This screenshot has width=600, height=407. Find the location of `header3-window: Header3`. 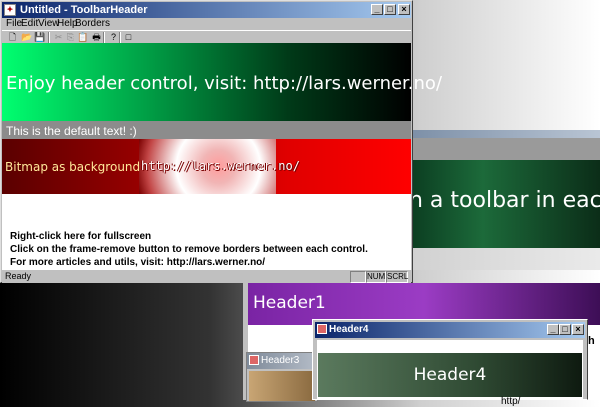

header3-window: Header3 is located at coordinates (282, 377).